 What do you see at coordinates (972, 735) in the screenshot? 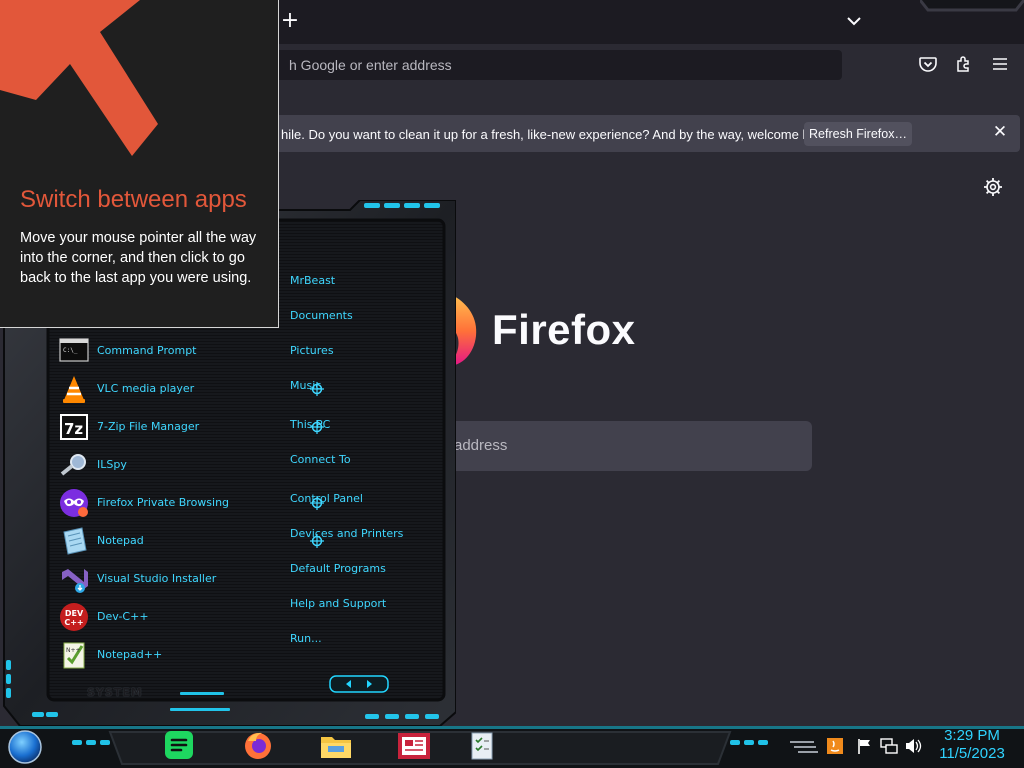
I see `clock-time: 3:29 PM` at bounding box center [972, 735].